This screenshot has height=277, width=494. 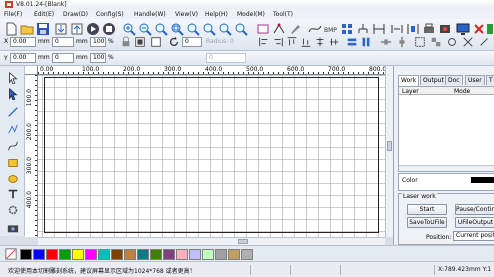 I want to click on rotate-field: 0, so click(x=192, y=42).